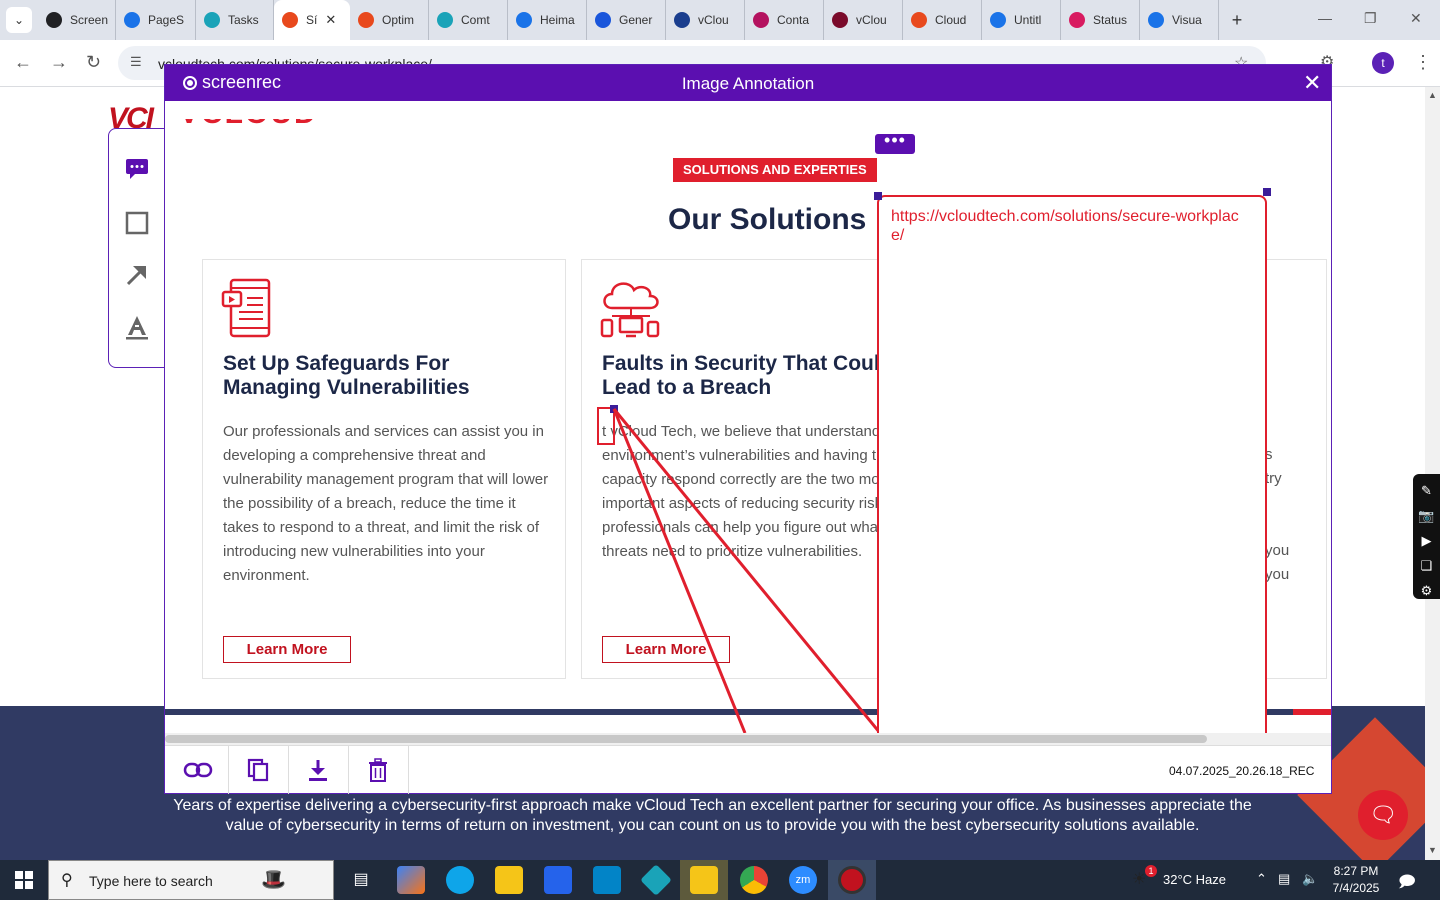 This screenshot has height=900, width=1440. Describe the element at coordinates (23, 62) in the screenshot. I see `back-icon: ←` at that location.